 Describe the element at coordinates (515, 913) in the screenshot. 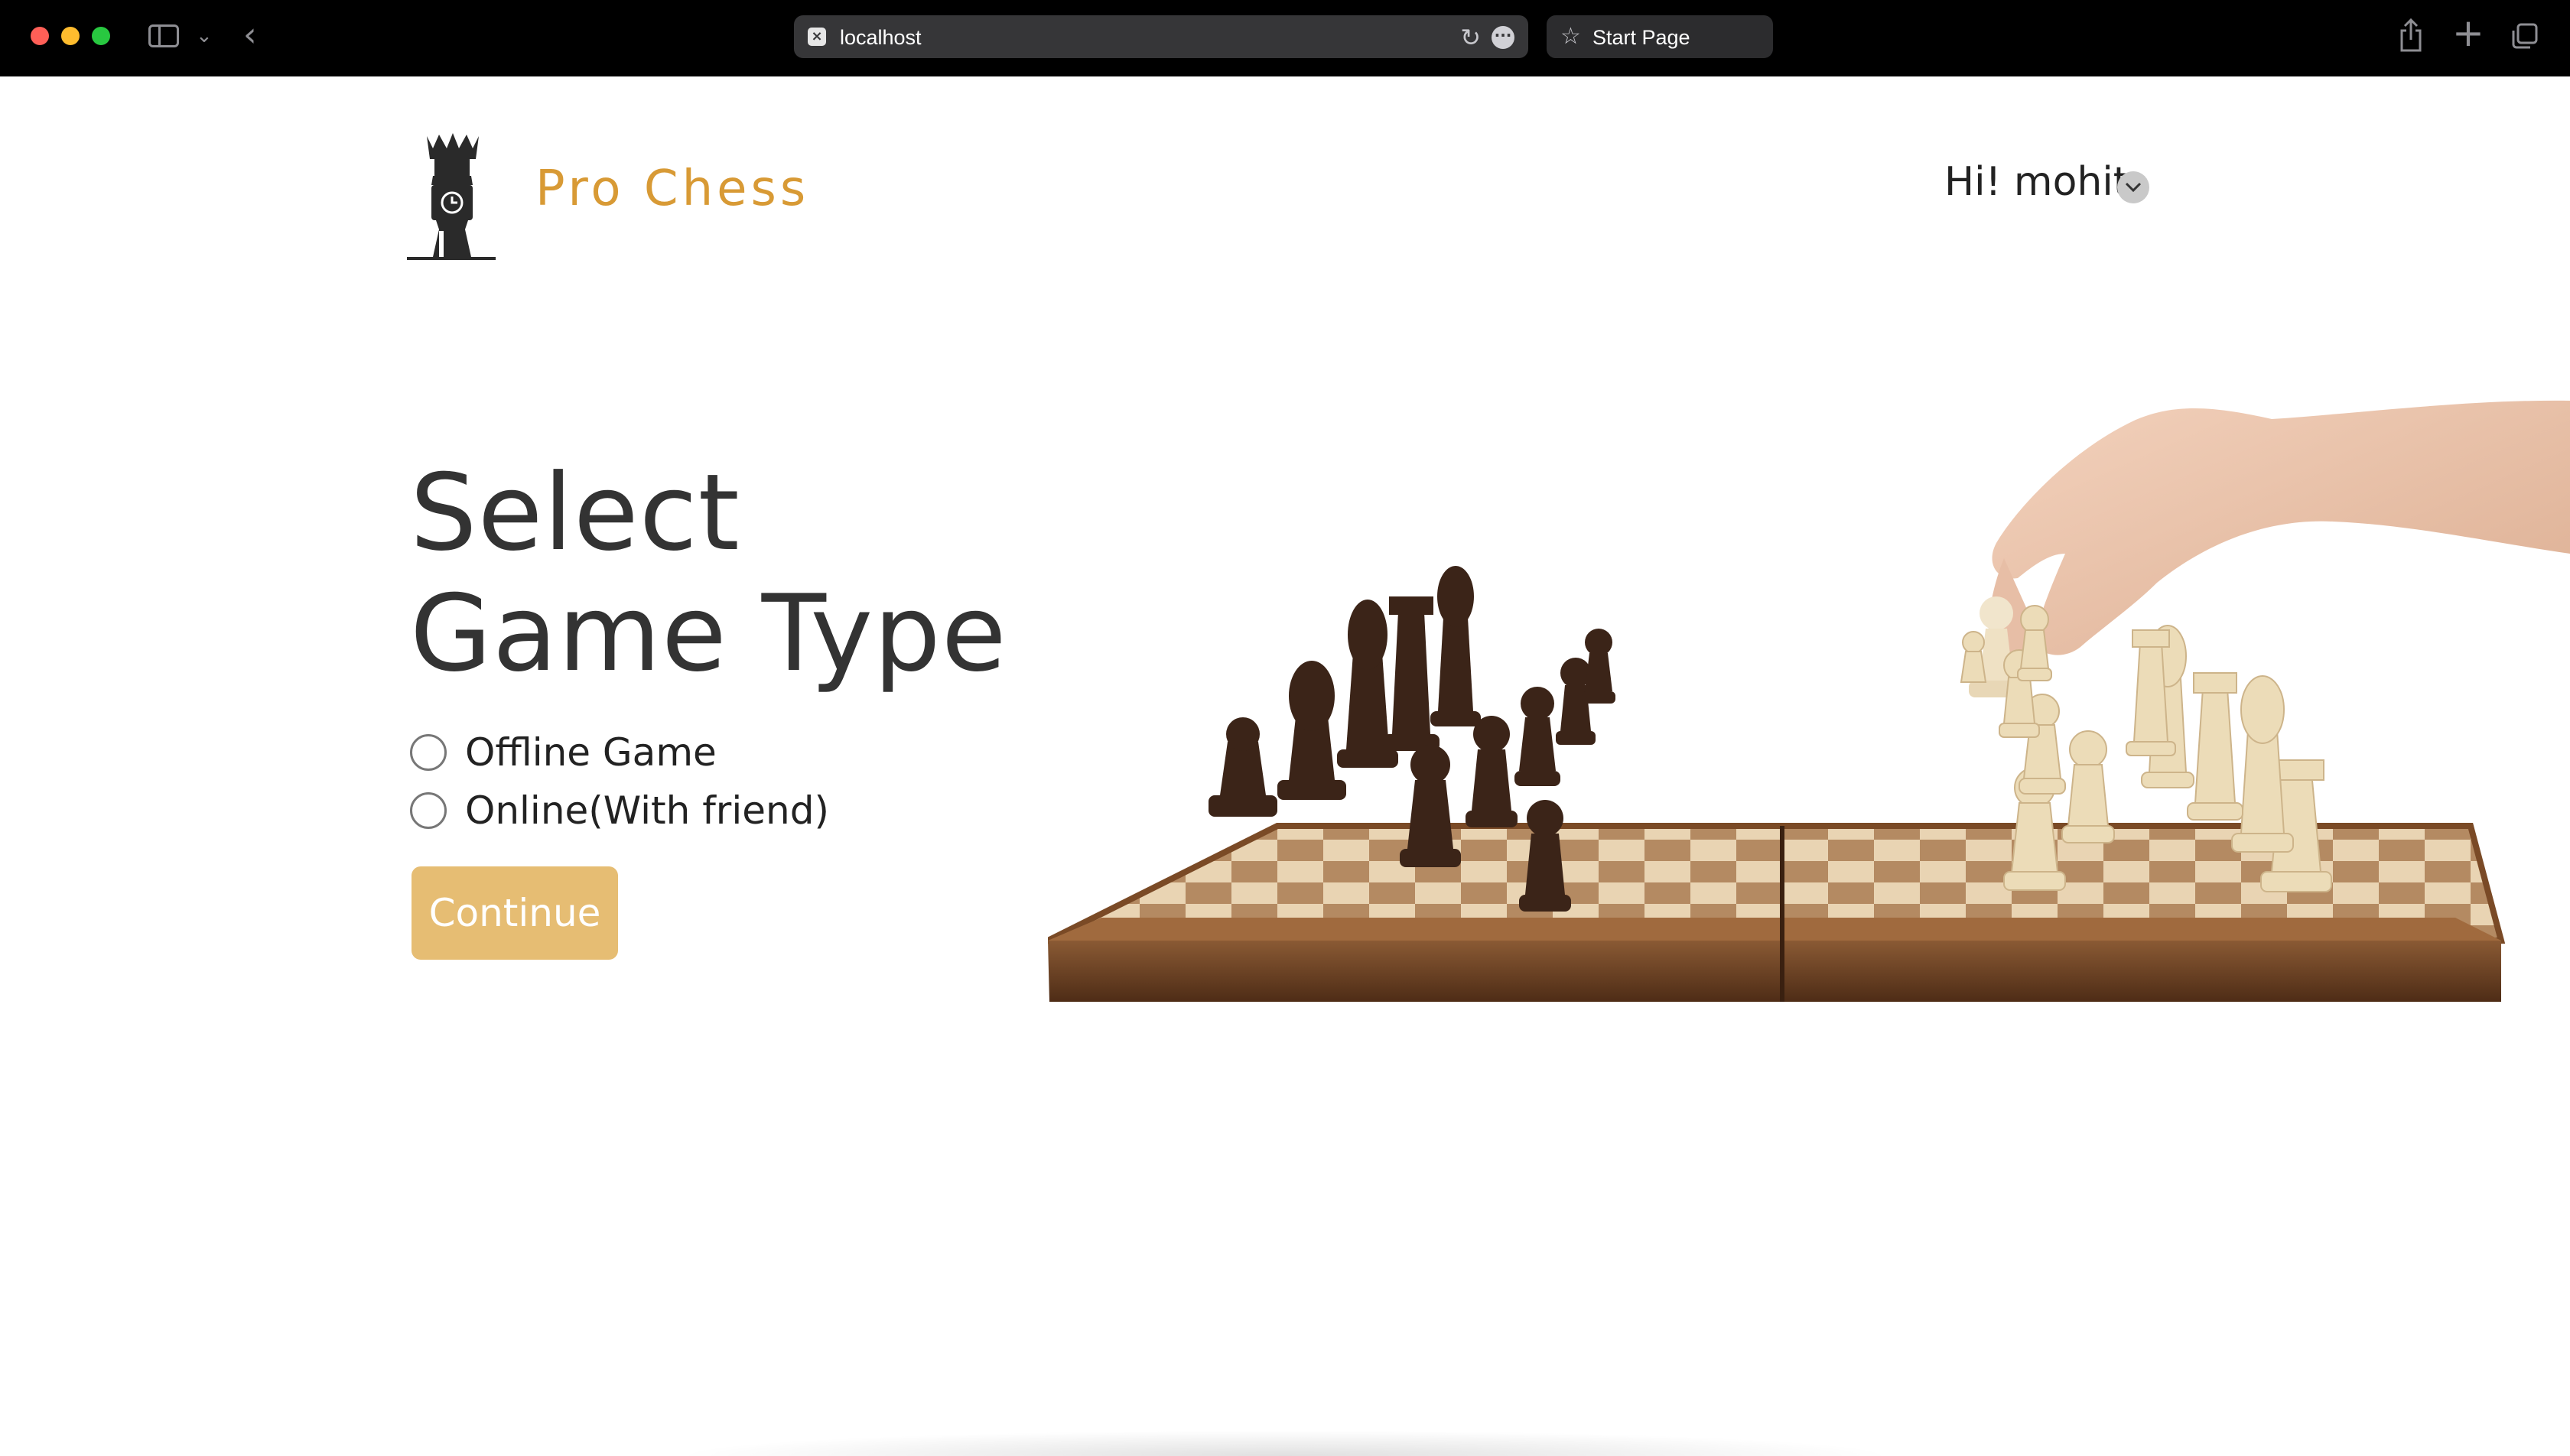

I see `continue-button: Continue` at that location.